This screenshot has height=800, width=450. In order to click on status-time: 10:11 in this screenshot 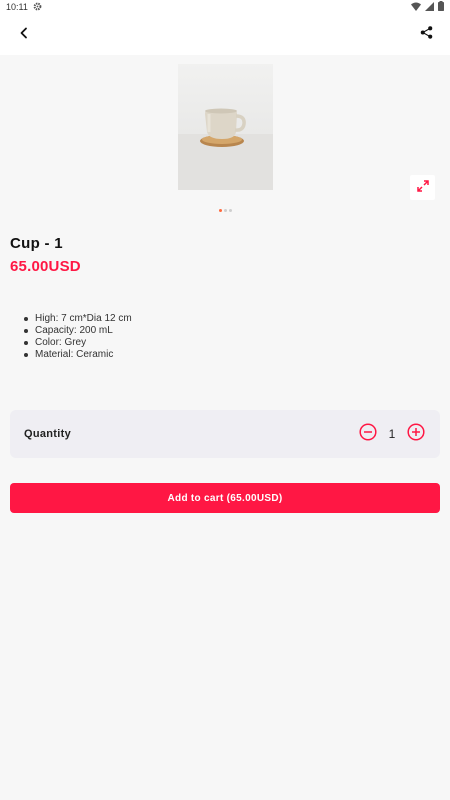, I will do `click(17, 7)`.